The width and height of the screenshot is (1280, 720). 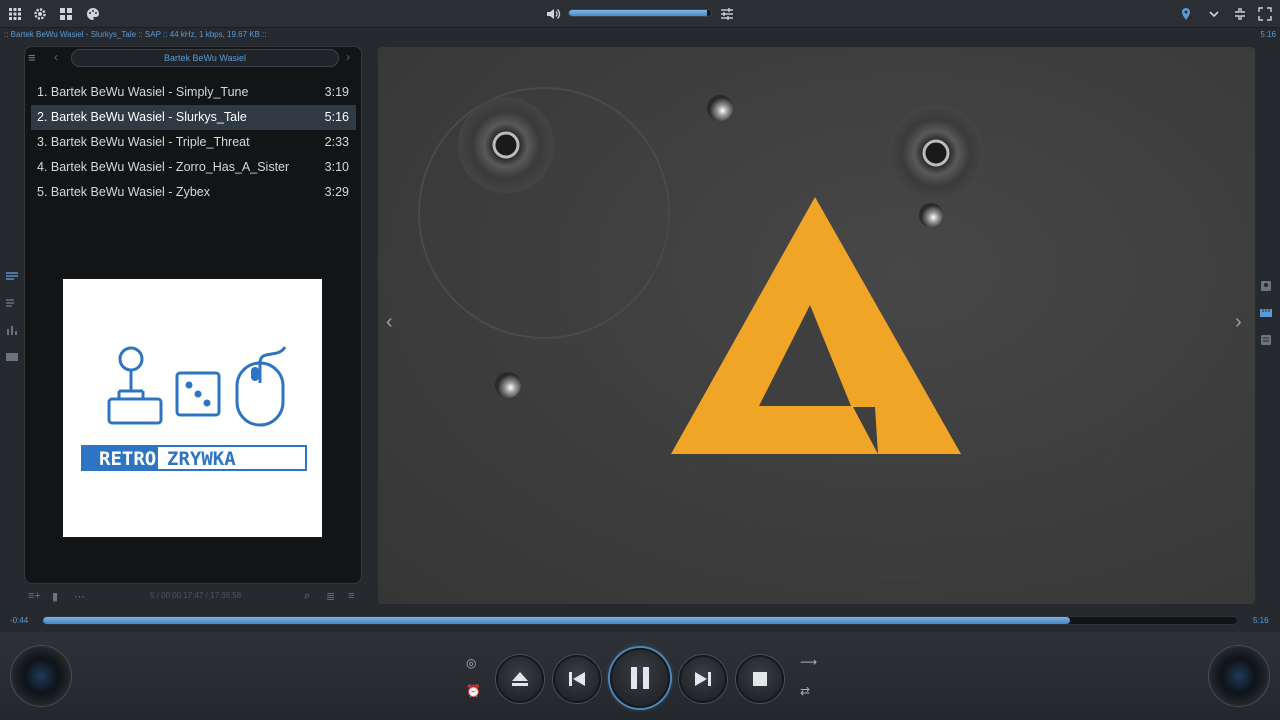 I want to click on gear-icon, so click(x=40, y=14).